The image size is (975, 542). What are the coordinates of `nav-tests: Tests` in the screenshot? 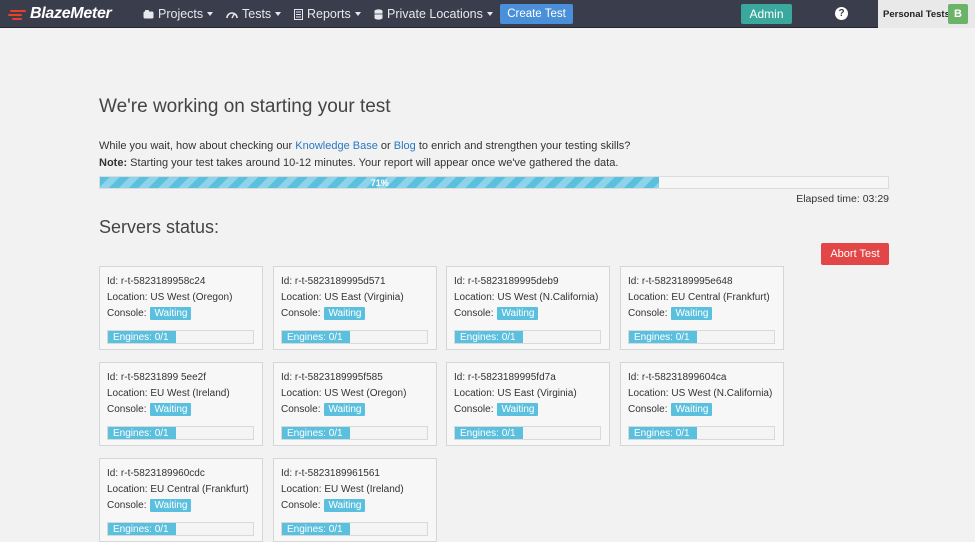 It's located at (254, 14).